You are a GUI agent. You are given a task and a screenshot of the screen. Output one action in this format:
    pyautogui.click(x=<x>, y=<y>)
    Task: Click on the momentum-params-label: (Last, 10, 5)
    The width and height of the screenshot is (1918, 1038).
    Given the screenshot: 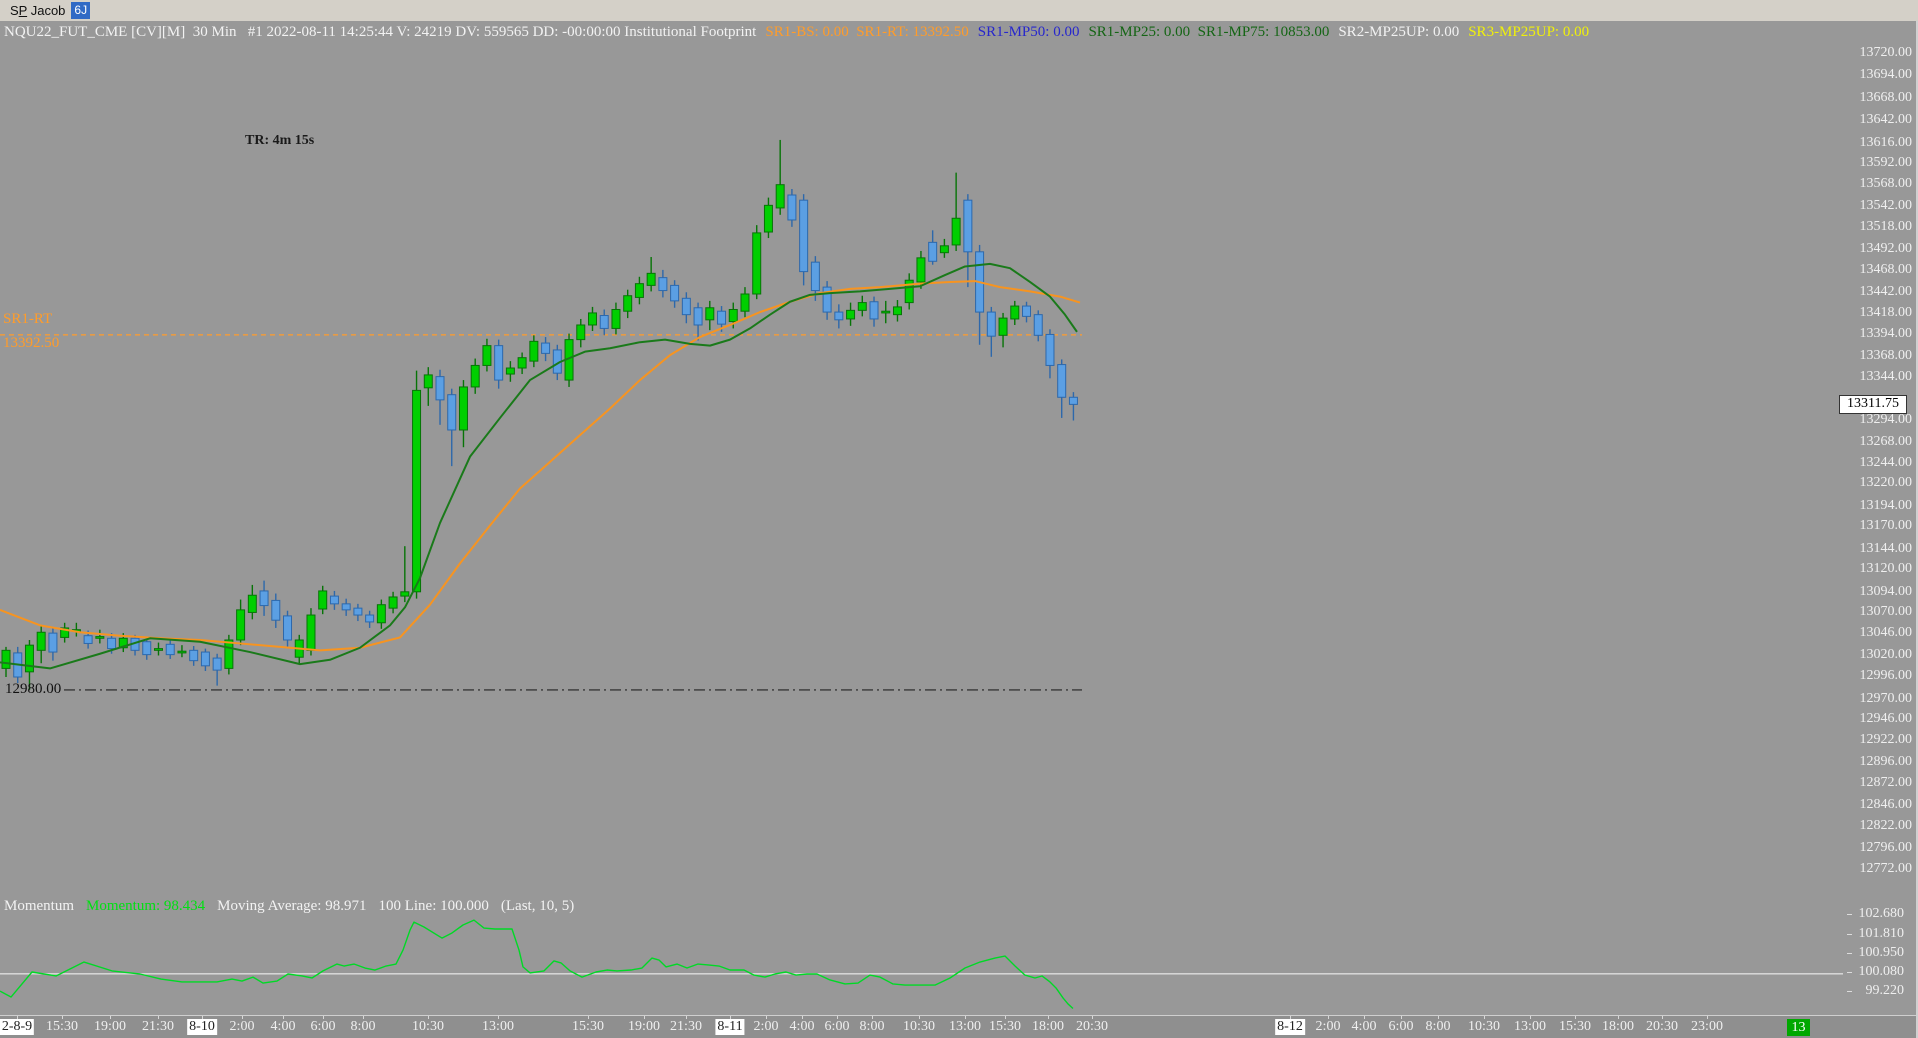 What is the action you would take?
    pyautogui.click(x=537, y=906)
    